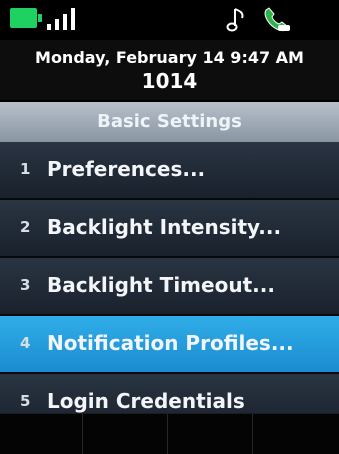 The width and height of the screenshot is (339, 454). What do you see at coordinates (26, 18) in the screenshot?
I see `battery-icon` at bounding box center [26, 18].